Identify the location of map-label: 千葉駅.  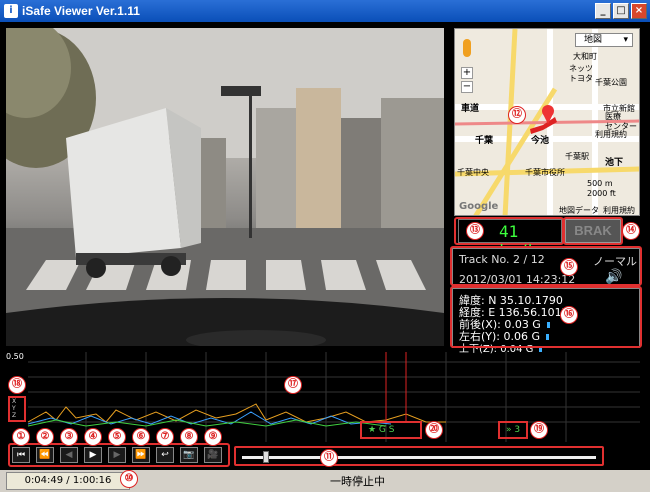
(577, 156).